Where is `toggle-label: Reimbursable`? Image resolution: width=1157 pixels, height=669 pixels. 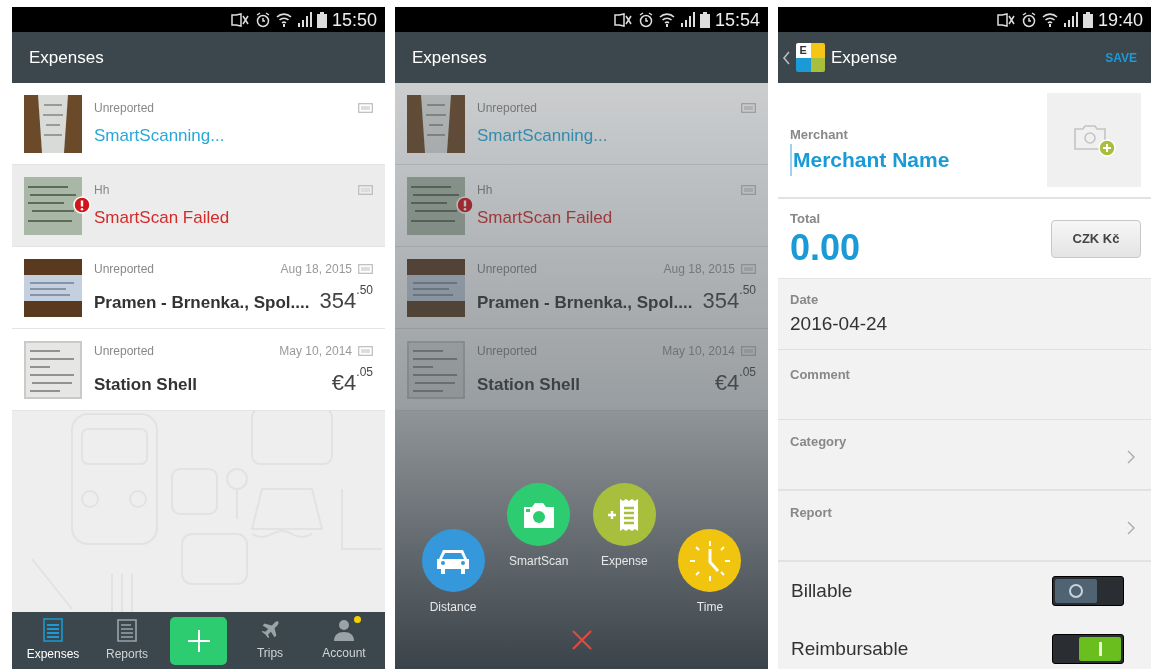
toggle-label: Reimbursable is located at coordinates (850, 648).